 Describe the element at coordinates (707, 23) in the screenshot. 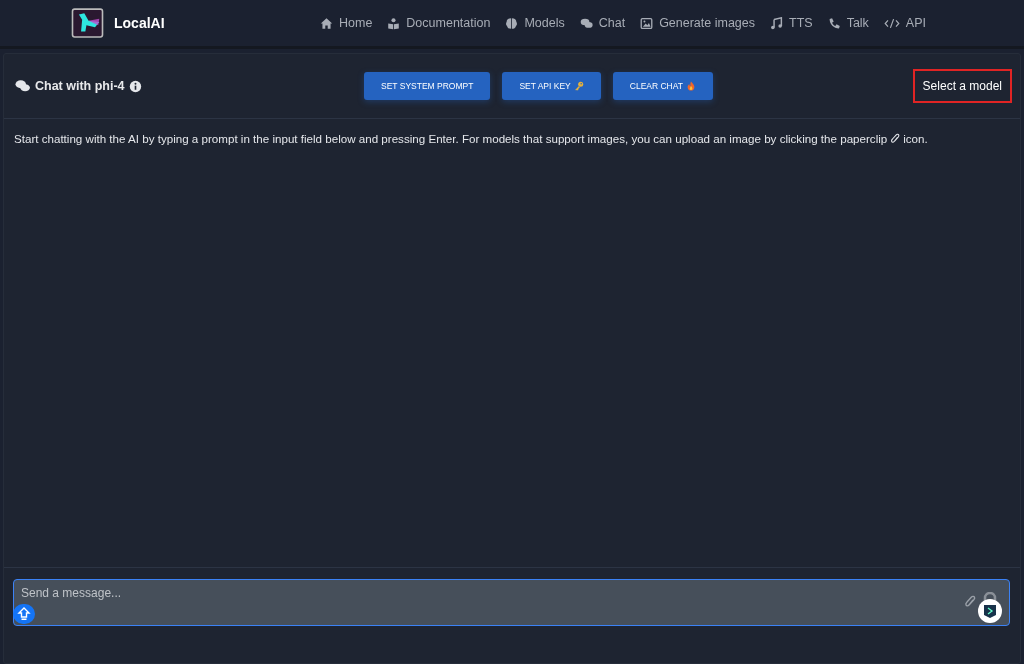

I see `nav-label: Generate images` at that location.